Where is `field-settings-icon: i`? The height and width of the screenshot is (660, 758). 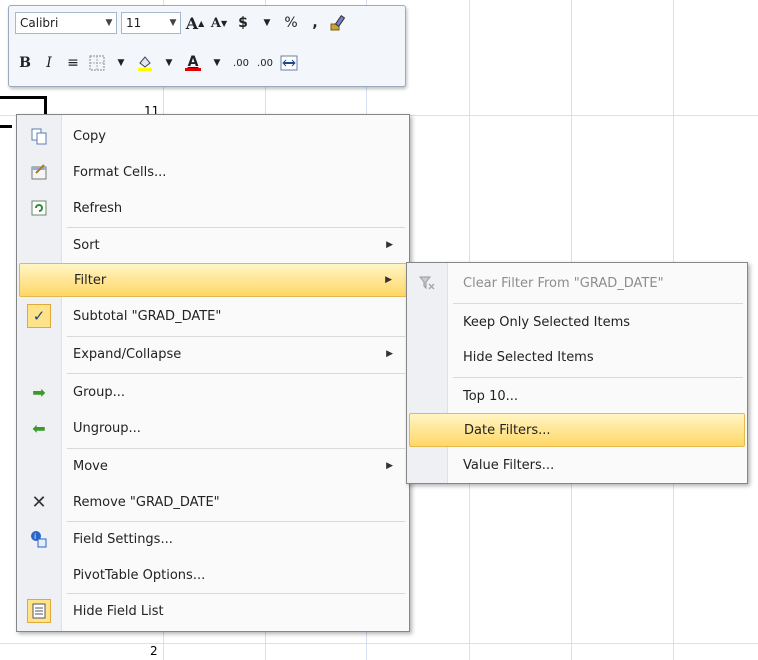
field-settings-icon: i is located at coordinates (39, 539).